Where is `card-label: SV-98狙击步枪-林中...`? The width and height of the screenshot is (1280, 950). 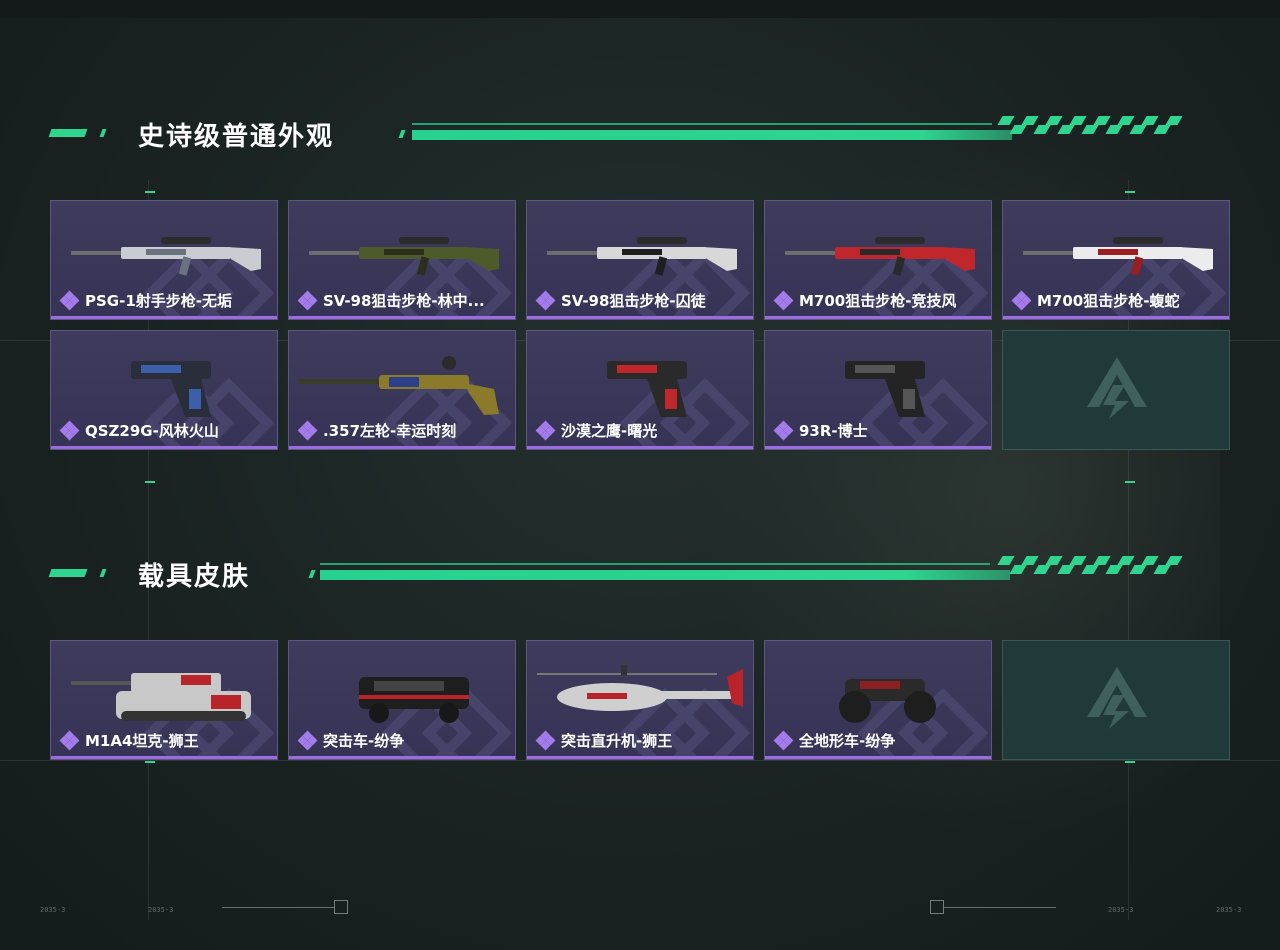
card-label: SV-98狙击步枪-林中... is located at coordinates (391, 300).